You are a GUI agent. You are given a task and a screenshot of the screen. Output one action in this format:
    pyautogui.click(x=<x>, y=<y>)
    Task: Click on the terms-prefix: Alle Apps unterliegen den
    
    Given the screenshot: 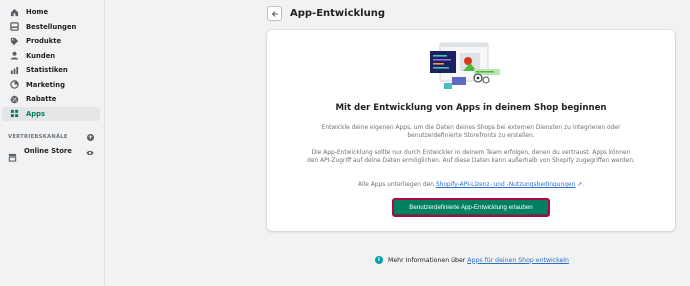 What is the action you would take?
    pyautogui.click(x=395, y=185)
    